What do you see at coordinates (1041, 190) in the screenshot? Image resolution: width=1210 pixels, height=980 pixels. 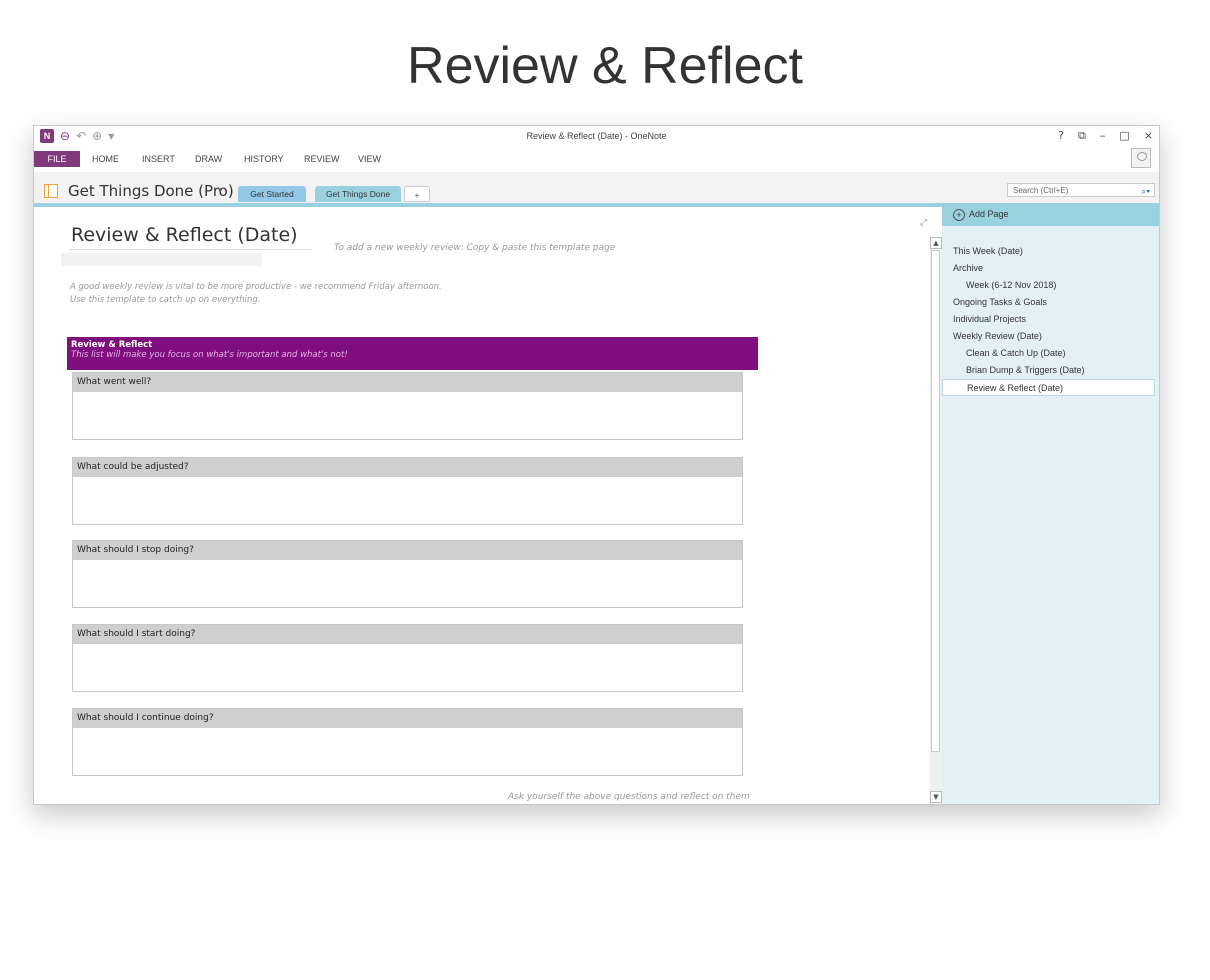 I see `search-placeholder: Search (Ctrl+E)` at bounding box center [1041, 190].